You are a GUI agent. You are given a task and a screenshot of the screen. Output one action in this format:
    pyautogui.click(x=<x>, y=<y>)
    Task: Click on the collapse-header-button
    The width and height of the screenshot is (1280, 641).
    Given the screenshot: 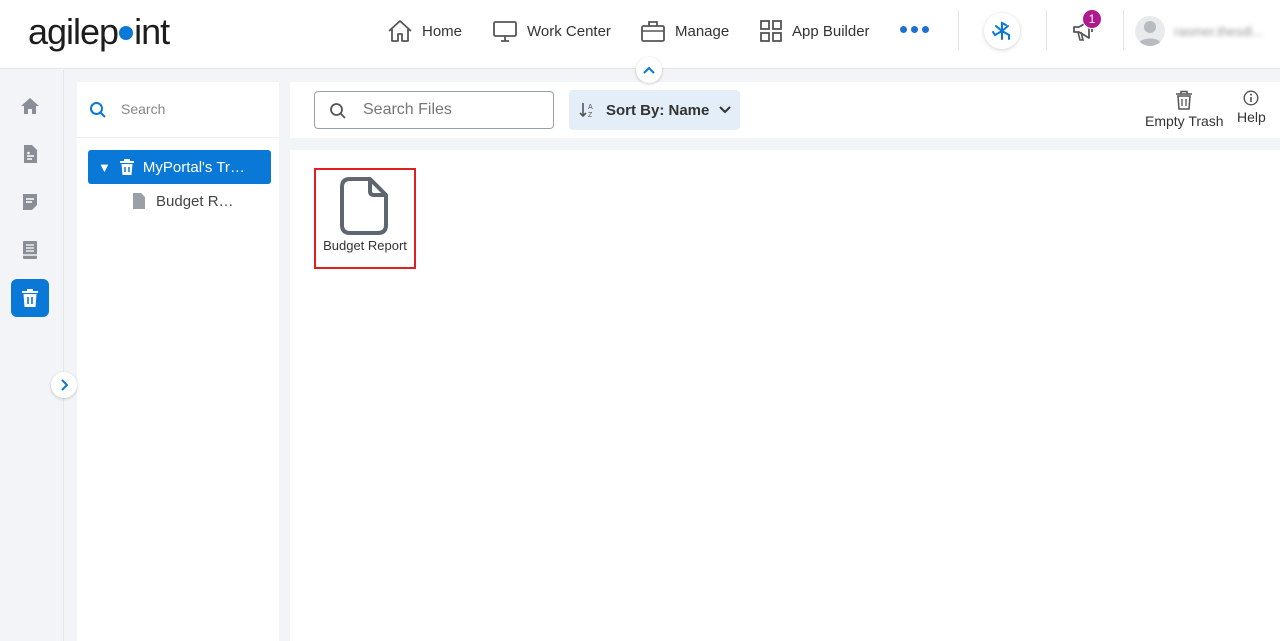 What is the action you would take?
    pyautogui.click(x=649, y=70)
    